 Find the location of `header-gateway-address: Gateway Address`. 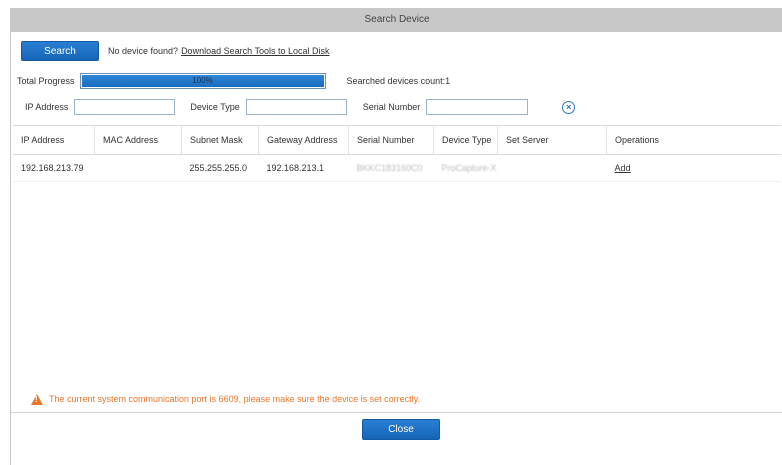

header-gateway-address: Gateway Address is located at coordinates (303, 140).